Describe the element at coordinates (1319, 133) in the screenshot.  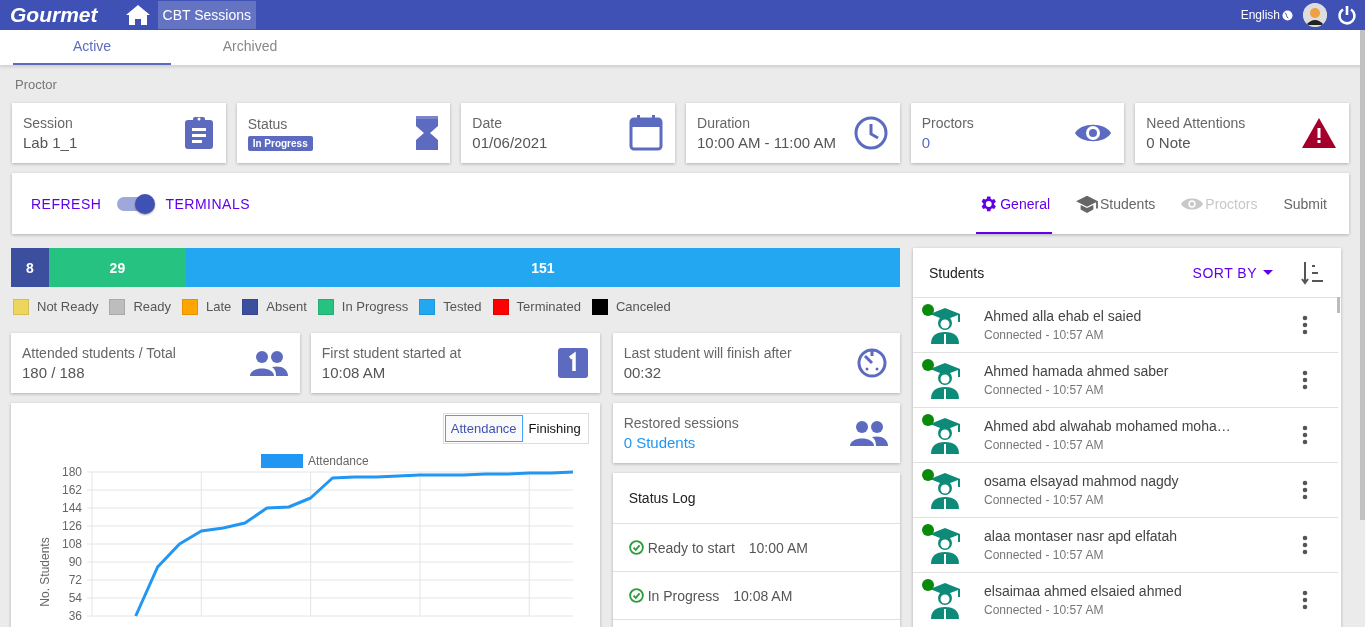
I see `warning-icon` at that location.